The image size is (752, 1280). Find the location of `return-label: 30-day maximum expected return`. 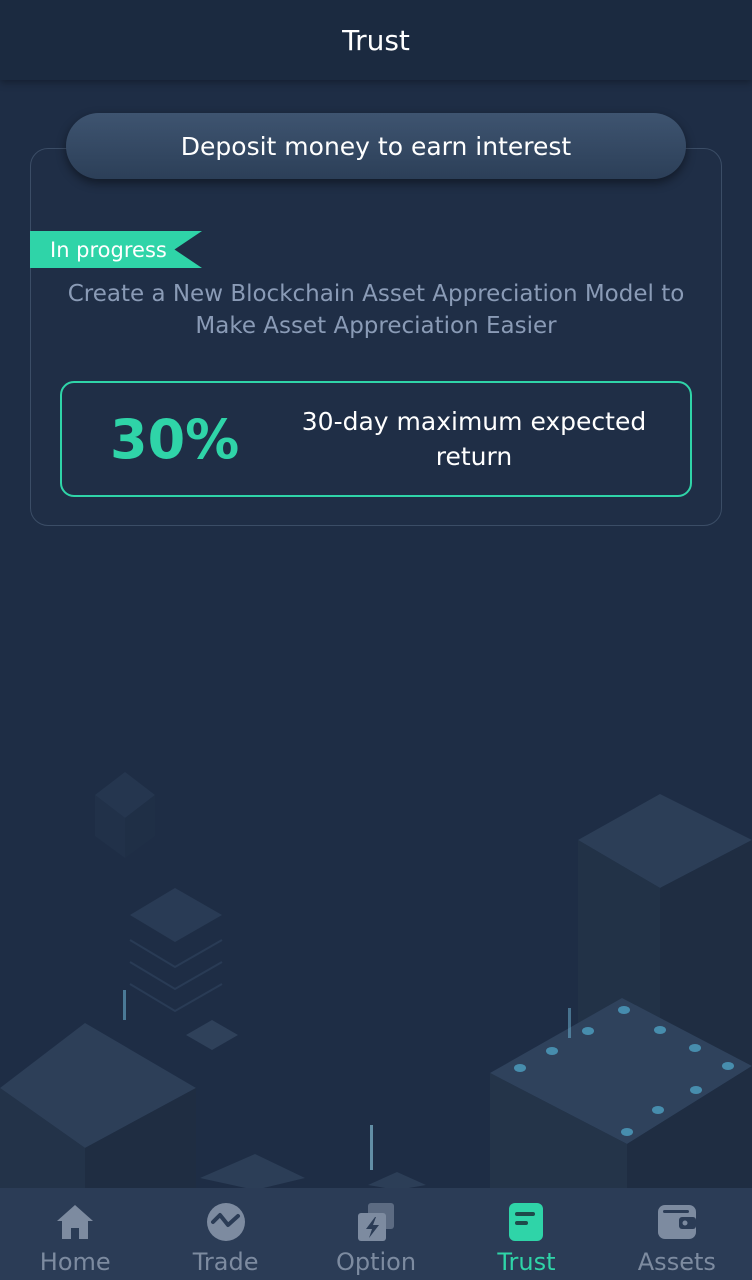

return-label: 30-day maximum expected return is located at coordinates (474, 439).